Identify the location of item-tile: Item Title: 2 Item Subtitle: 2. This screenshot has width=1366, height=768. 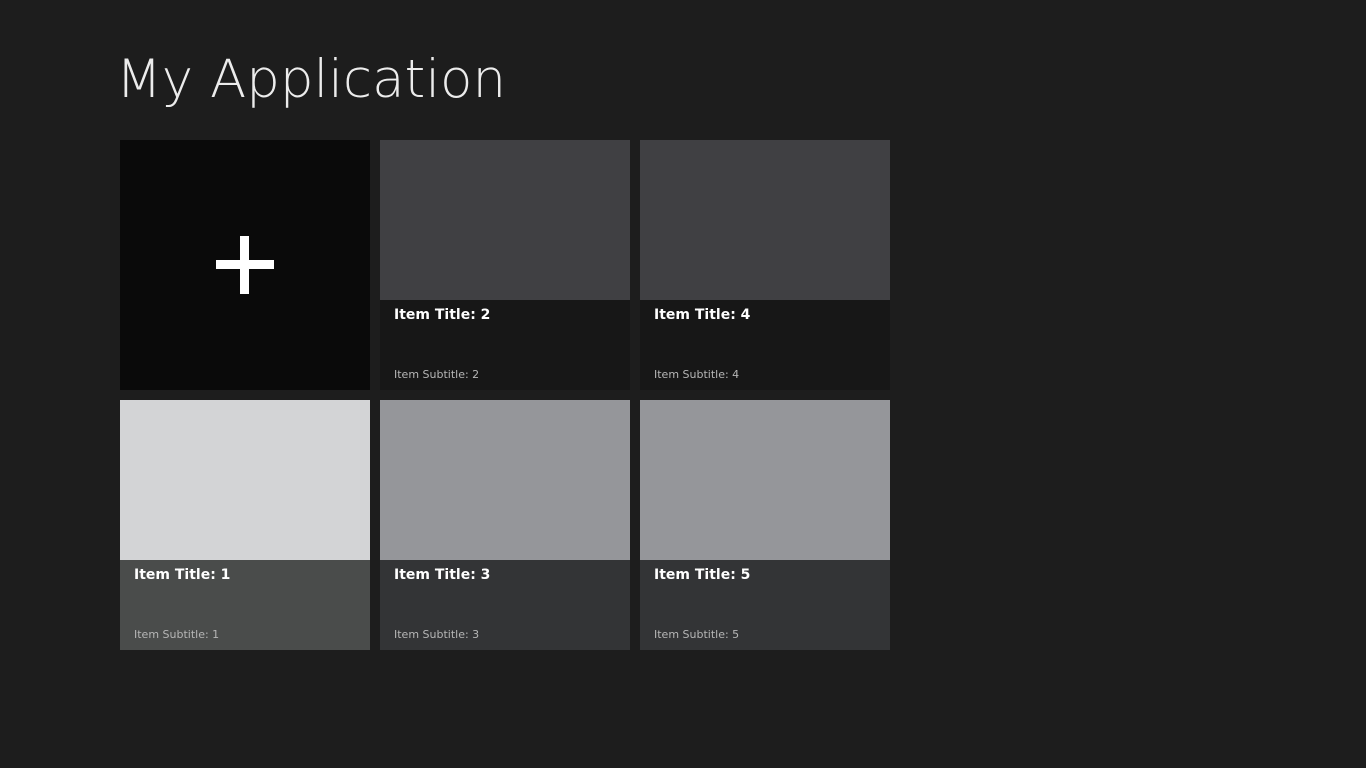
(505, 265).